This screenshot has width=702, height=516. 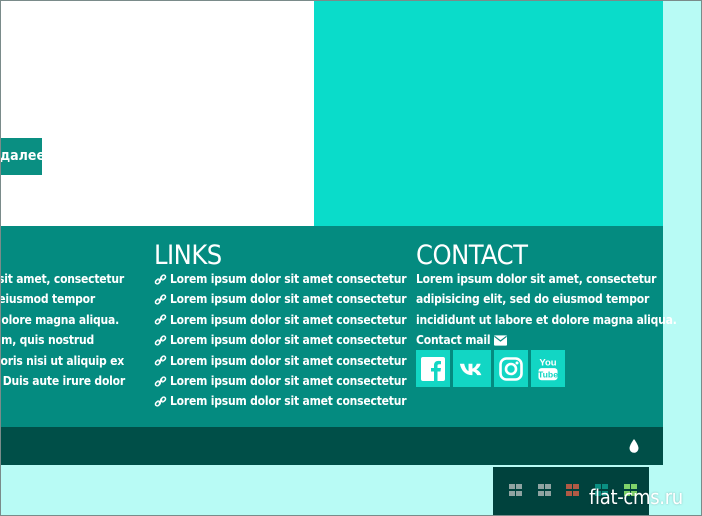 I want to click on contact-mail-label: Contact mail, so click(x=453, y=340).